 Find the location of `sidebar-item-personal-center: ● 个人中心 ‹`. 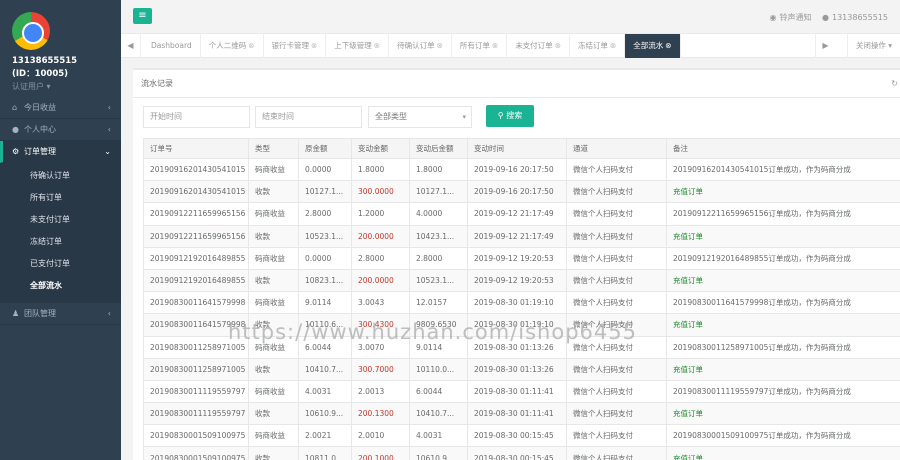

sidebar-item-personal-center: ● 个人中心 ‹ is located at coordinates (60, 130).